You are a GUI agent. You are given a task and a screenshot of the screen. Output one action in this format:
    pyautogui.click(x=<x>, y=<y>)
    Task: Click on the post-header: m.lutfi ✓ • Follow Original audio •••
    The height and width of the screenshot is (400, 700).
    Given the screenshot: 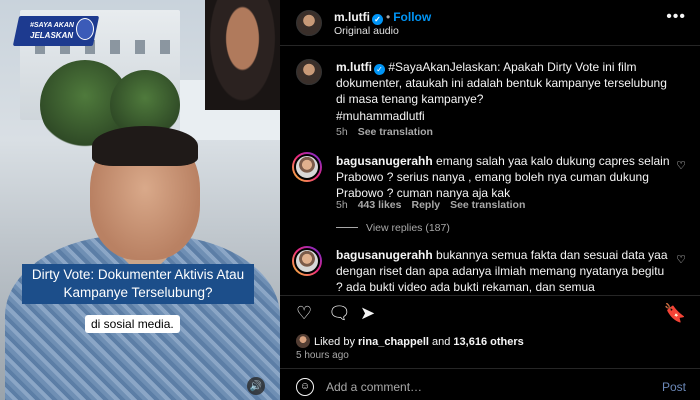 What is the action you would take?
    pyautogui.click(x=490, y=23)
    